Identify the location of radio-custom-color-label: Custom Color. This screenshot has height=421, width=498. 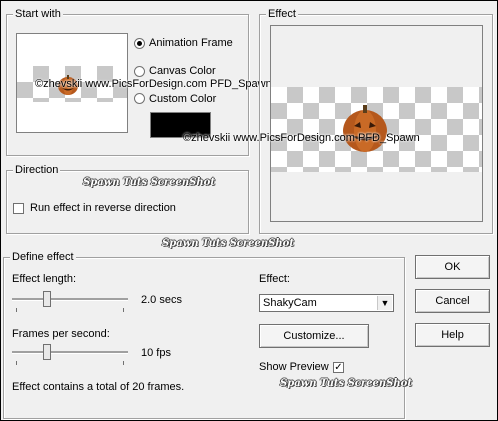
(182, 99).